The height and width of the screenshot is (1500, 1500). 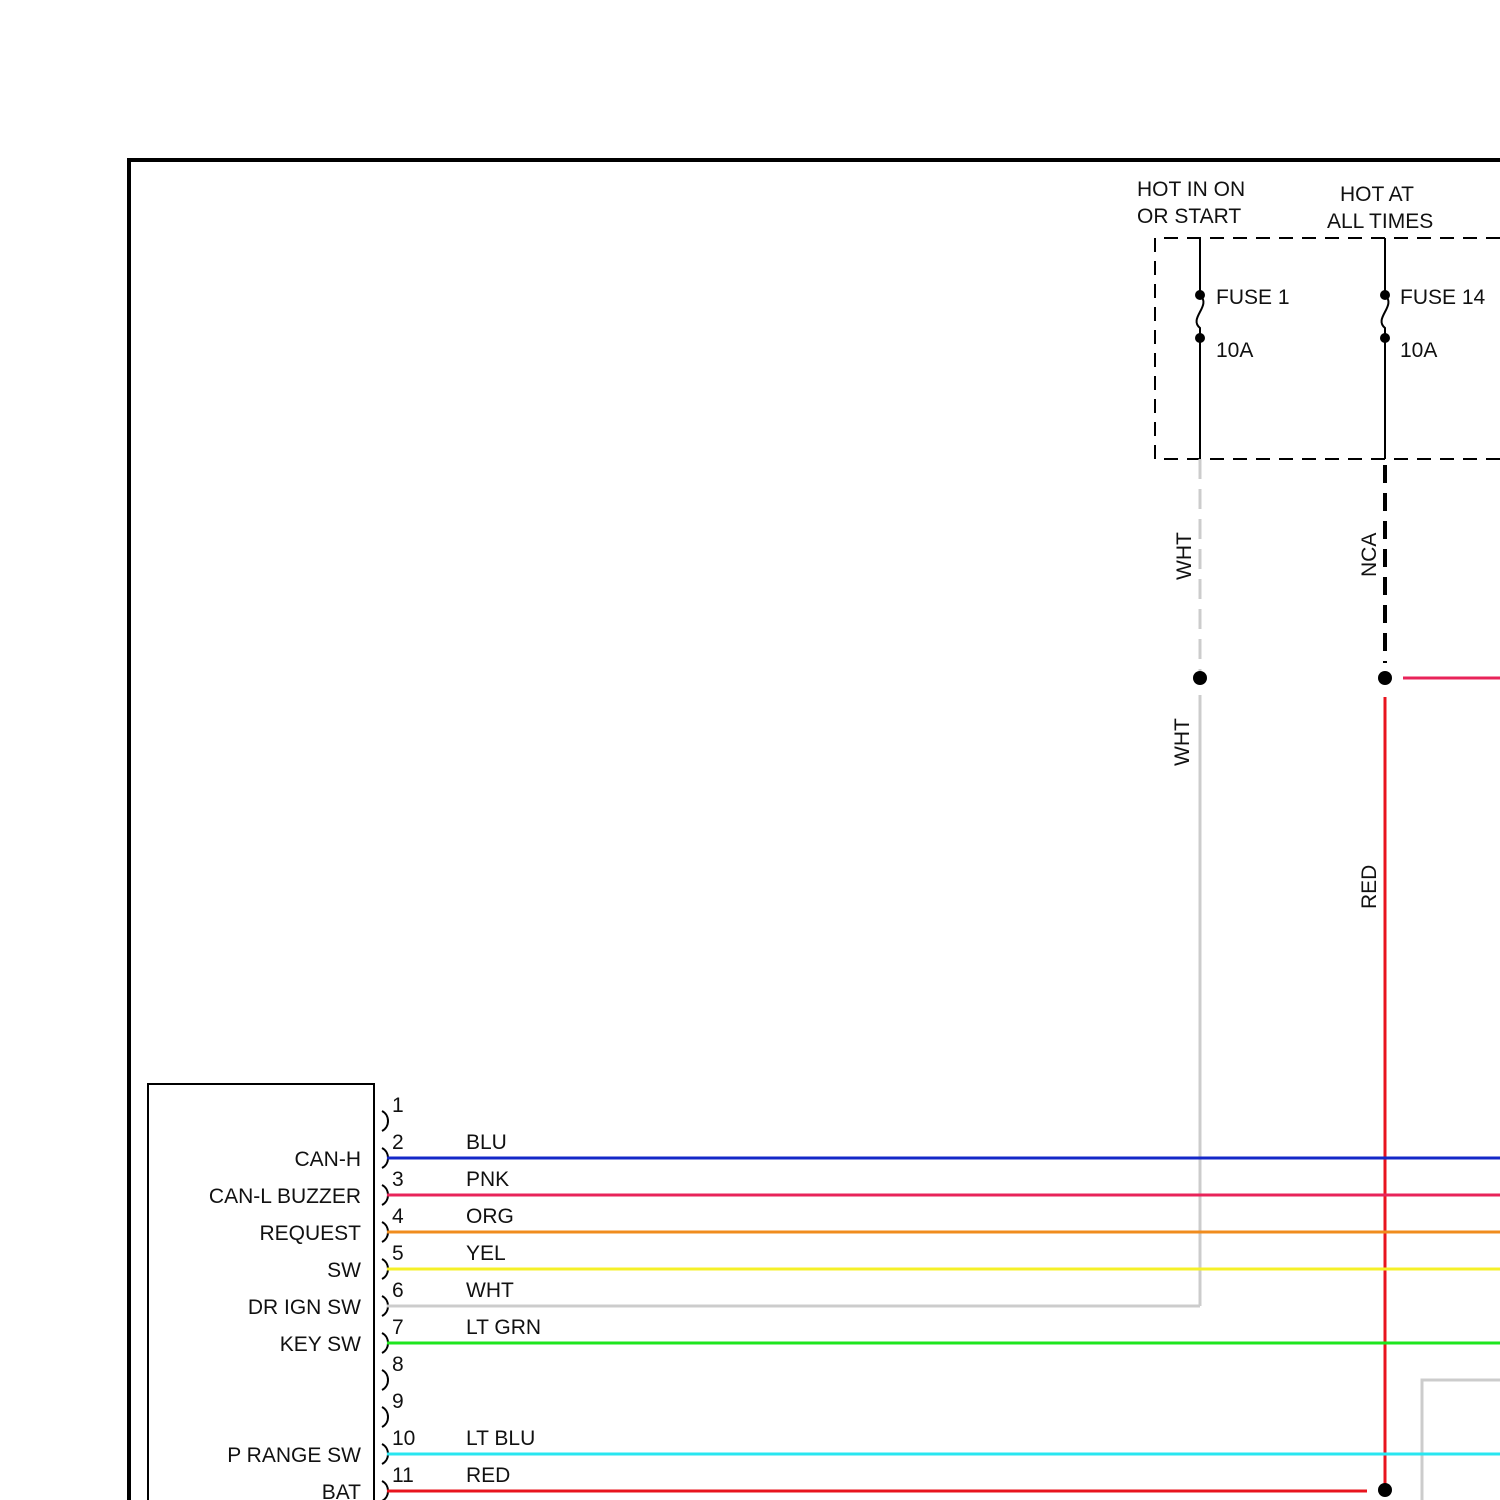 What do you see at coordinates (328, 1159) in the screenshot?
I see `pin-2-function-label: CAN-H` at bounding box center [328, 1159].